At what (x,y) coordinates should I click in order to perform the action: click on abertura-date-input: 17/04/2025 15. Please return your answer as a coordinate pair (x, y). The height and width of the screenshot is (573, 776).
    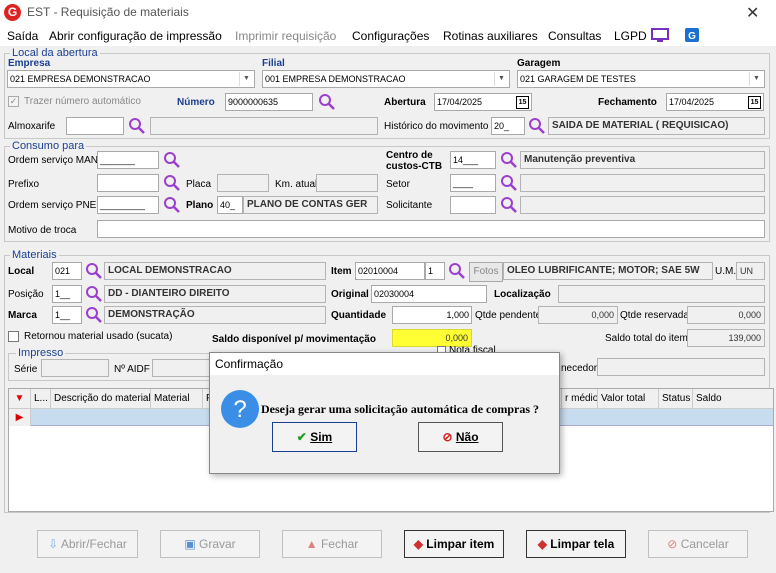
    Looking at the image, I should click on (483, 102).